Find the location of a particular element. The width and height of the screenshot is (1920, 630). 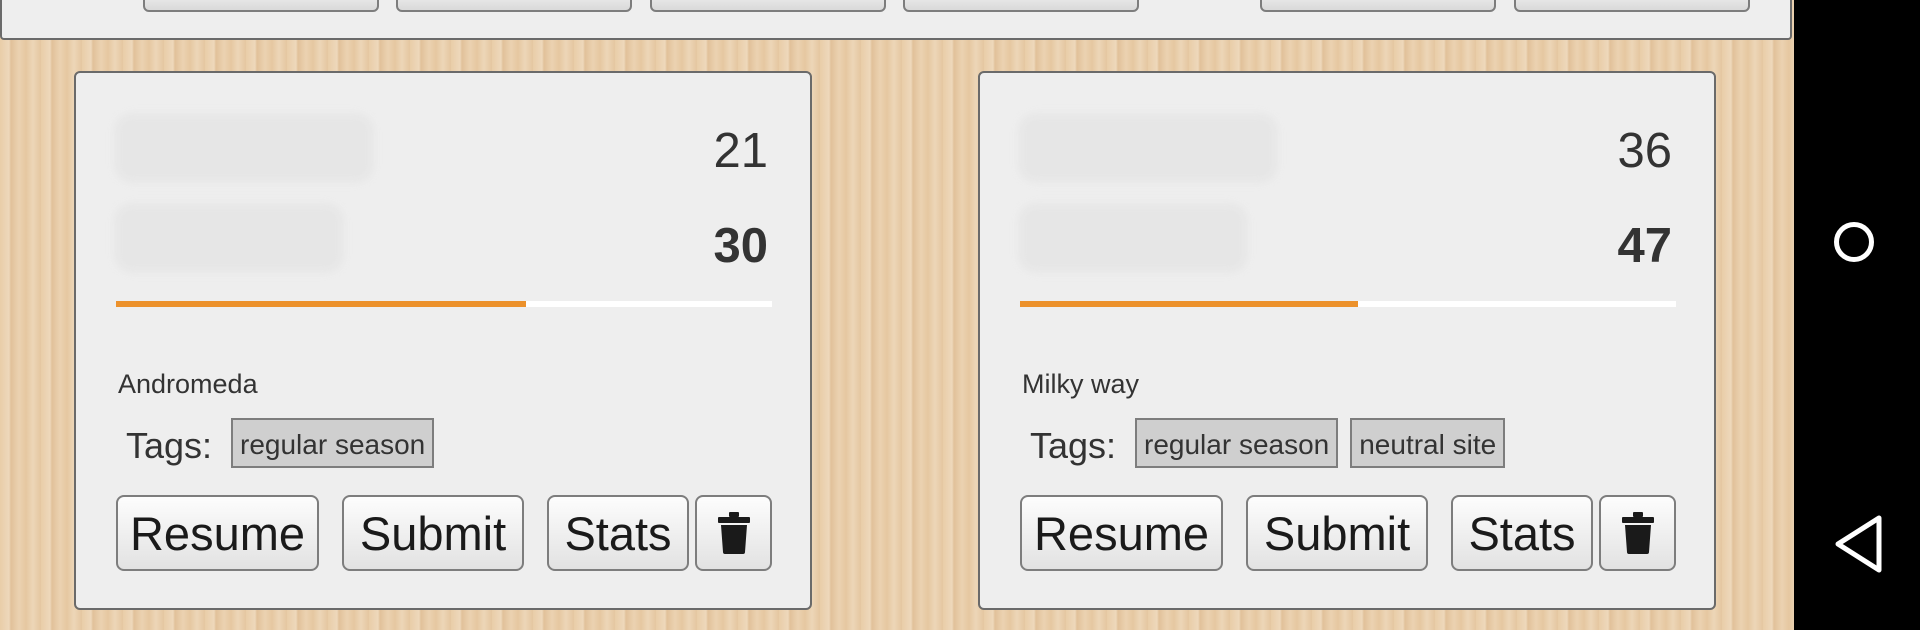

android-nav-bar is located at coordinates (1857, 315).